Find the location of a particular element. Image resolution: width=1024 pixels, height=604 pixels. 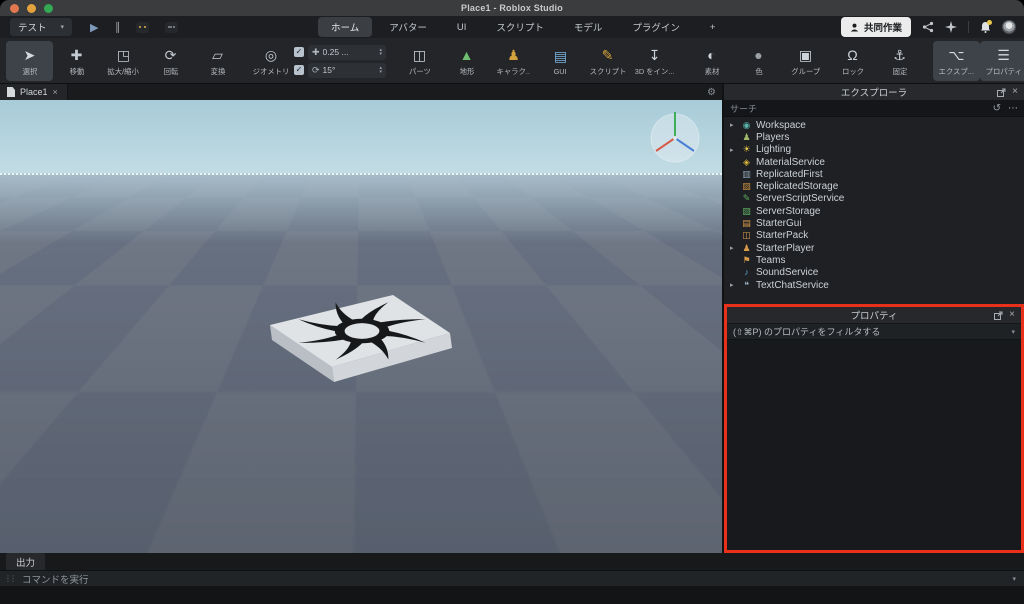

stop-button is located at coordinates (171, 27).